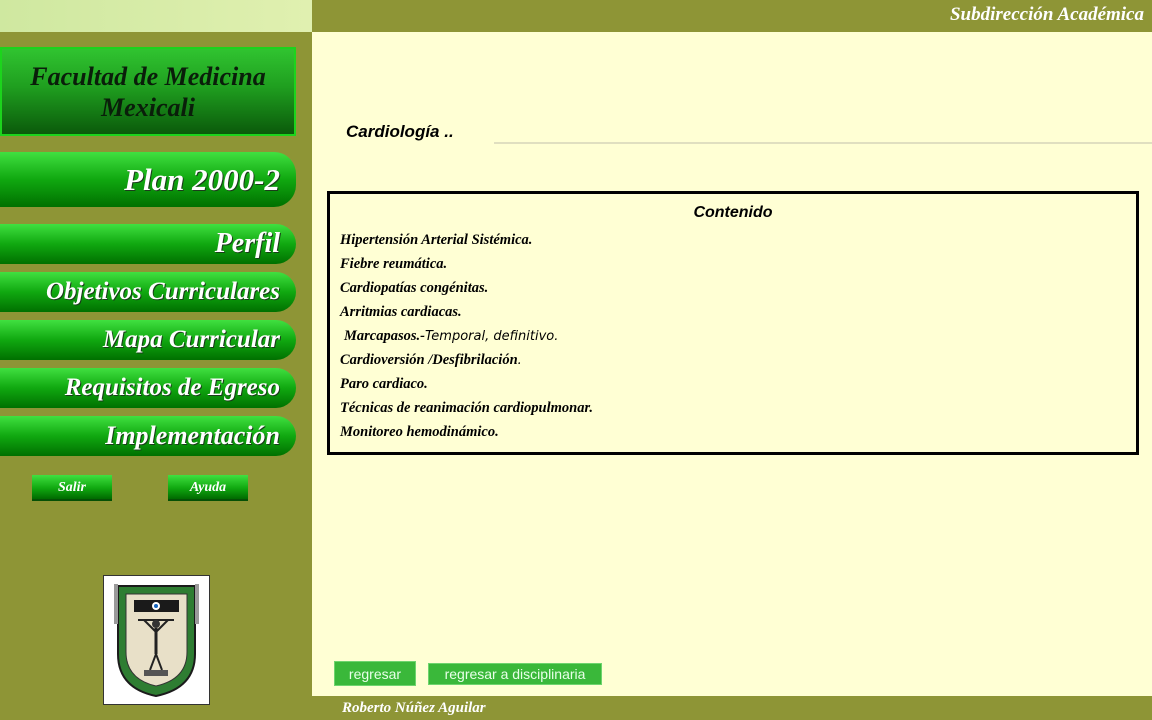 This screenshot has height=720, width=1152. Describe the element at coordinates (732, 708) in the screenshot. I see `footer-bar: Roberto Núñez Aguilar` at that location.